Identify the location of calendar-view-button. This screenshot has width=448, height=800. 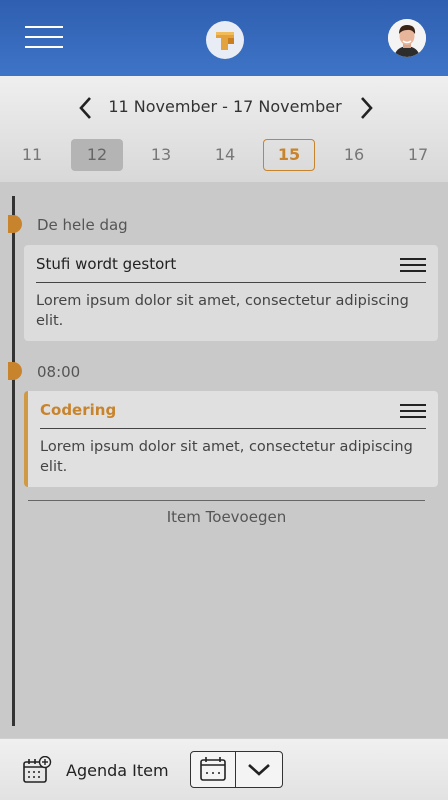
(213, 769).